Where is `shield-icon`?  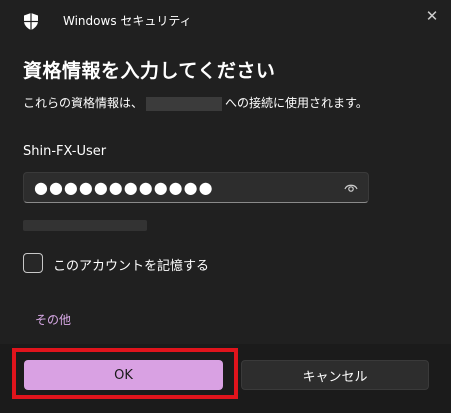
shield-icon is located at coordinates (31, 21).